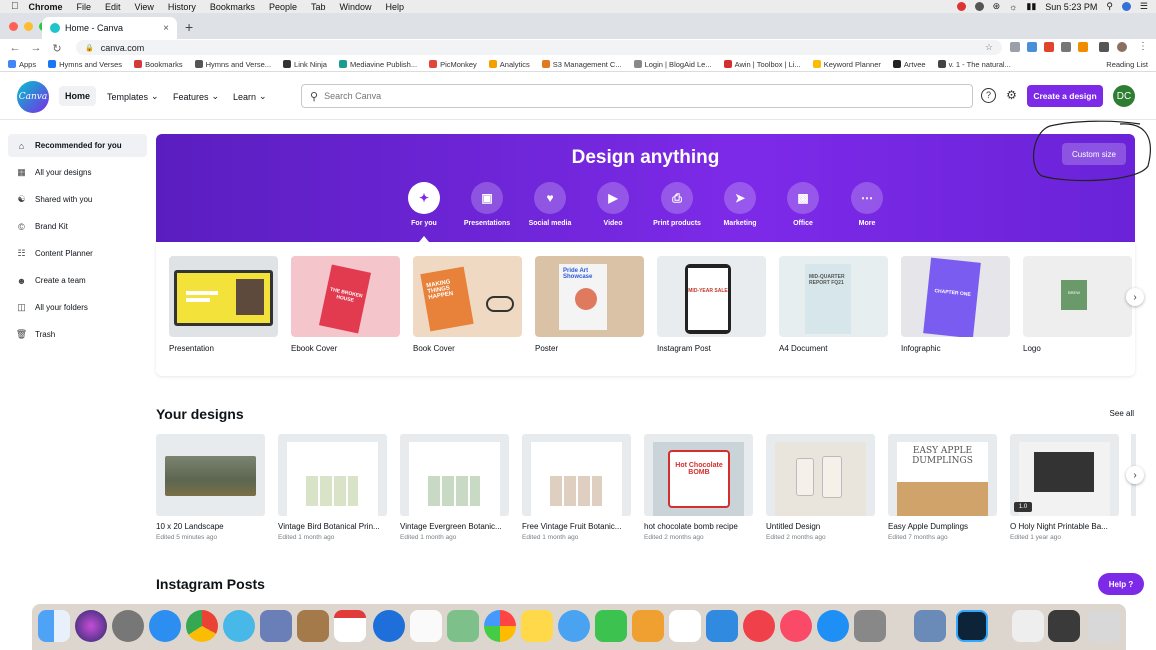 The height and width of the screenshot is (650, 1156). What do you see at coordinates (1064, 626) in the screenshot?
I see `downloads-icon` at bounding box center [1064, 626].